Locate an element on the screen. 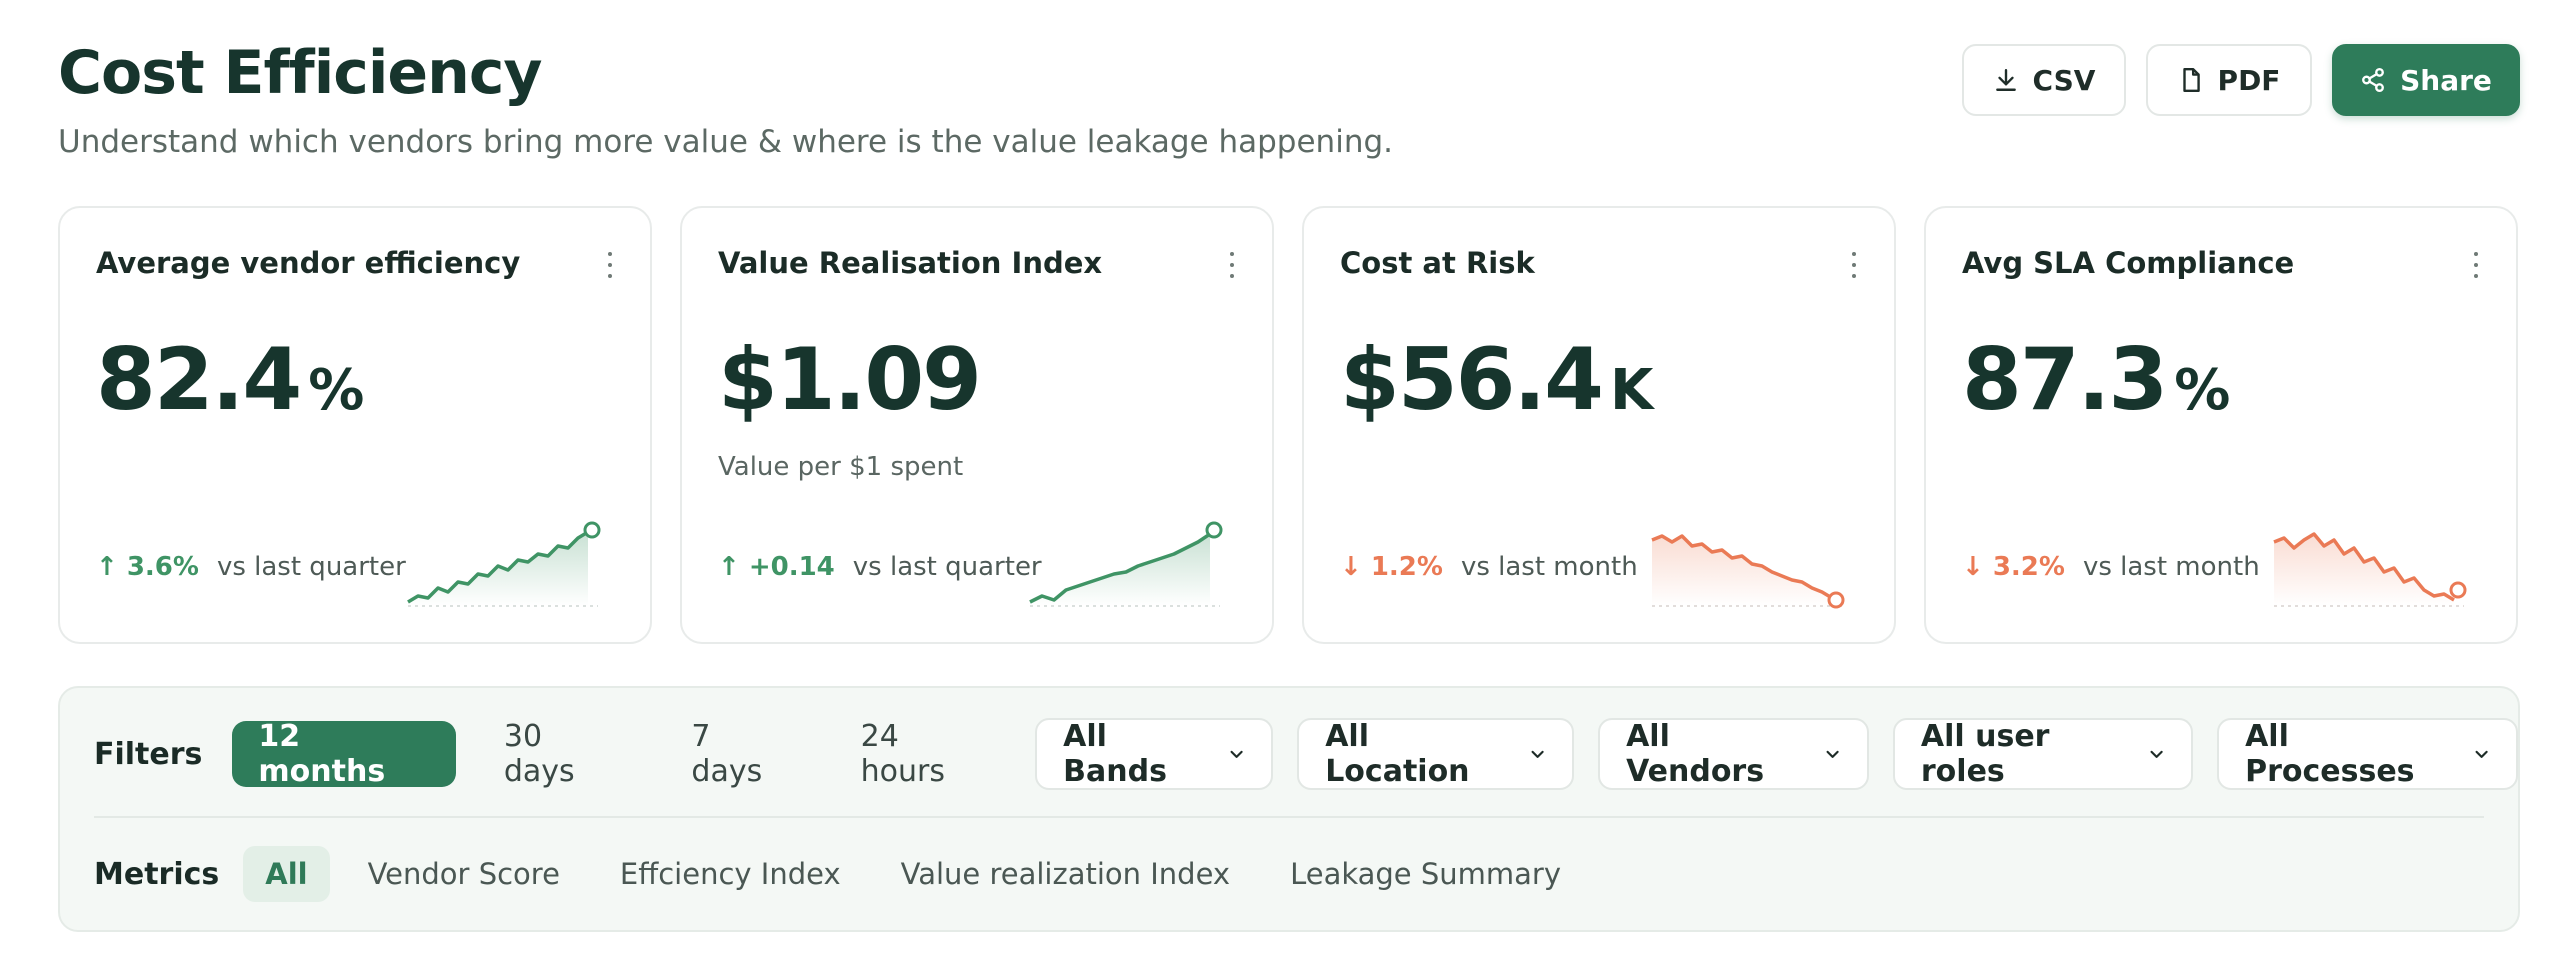 The width and height of the screenshot is (2572, 974). csv-button: CSV is located at coordinates (2044, 80).